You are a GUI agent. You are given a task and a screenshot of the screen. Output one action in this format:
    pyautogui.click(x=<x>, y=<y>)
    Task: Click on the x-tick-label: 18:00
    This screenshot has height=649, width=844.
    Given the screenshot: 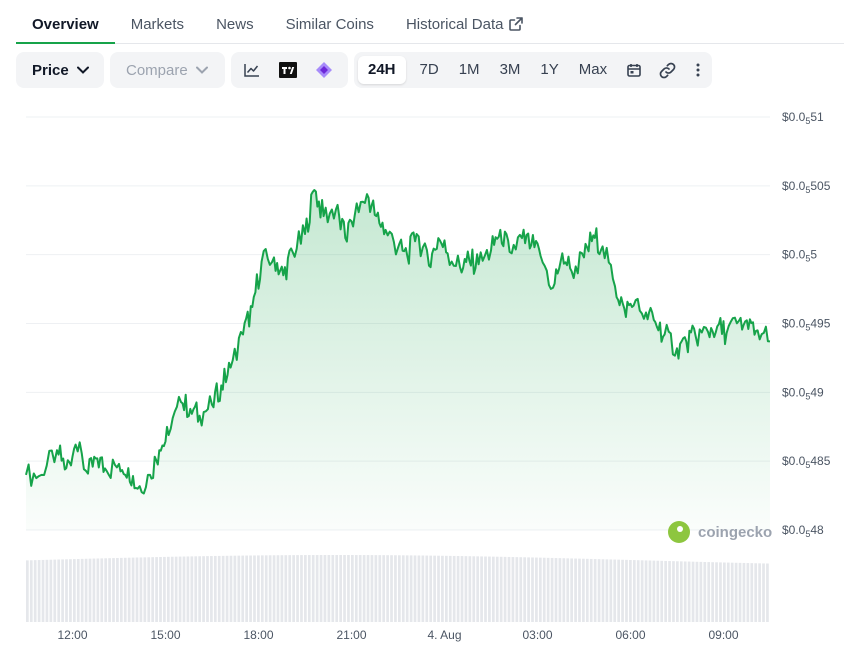 What is the action you would take?
    pyautogui.click(x=258, y=635)
    